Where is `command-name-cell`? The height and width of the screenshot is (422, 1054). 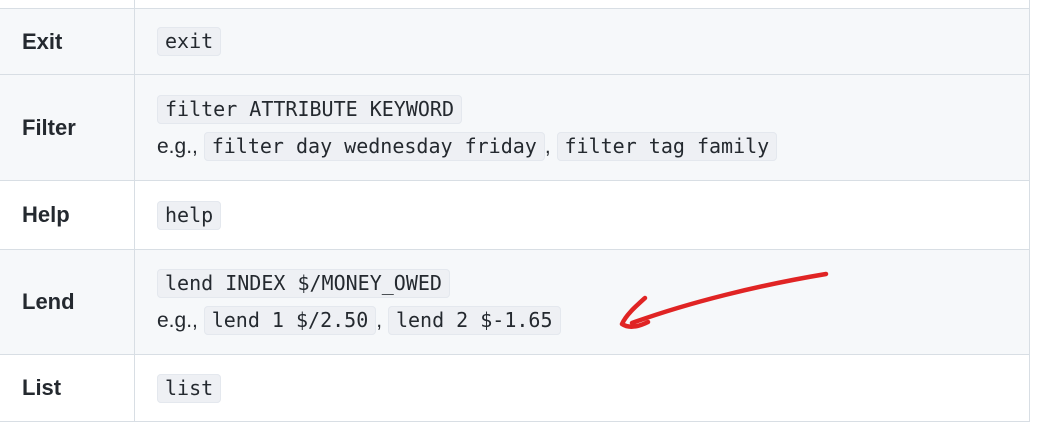 command-name-cell is located at coordinates (67, 4).